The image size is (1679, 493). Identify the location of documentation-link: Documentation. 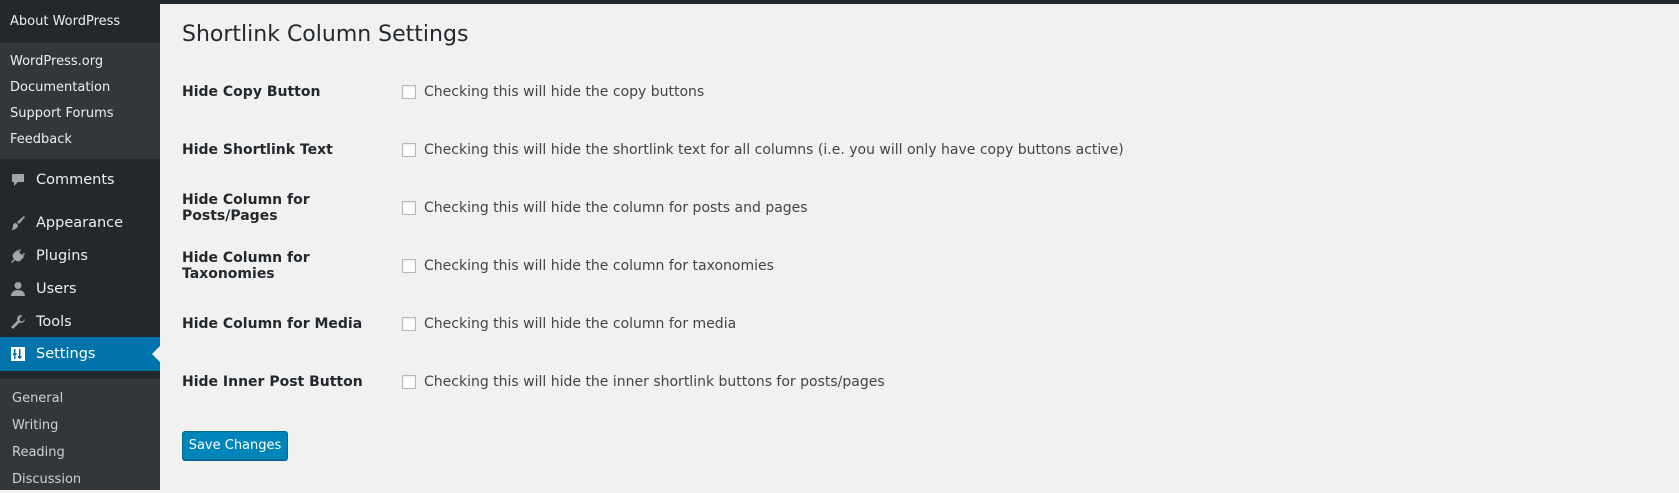
(80, 88).